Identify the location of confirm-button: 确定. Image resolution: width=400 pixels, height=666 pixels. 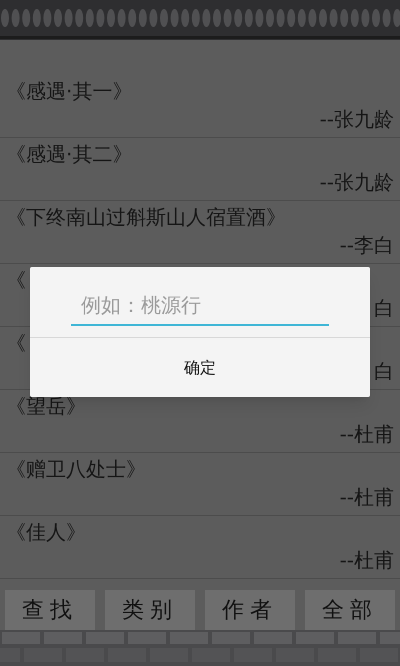
(200, 367).